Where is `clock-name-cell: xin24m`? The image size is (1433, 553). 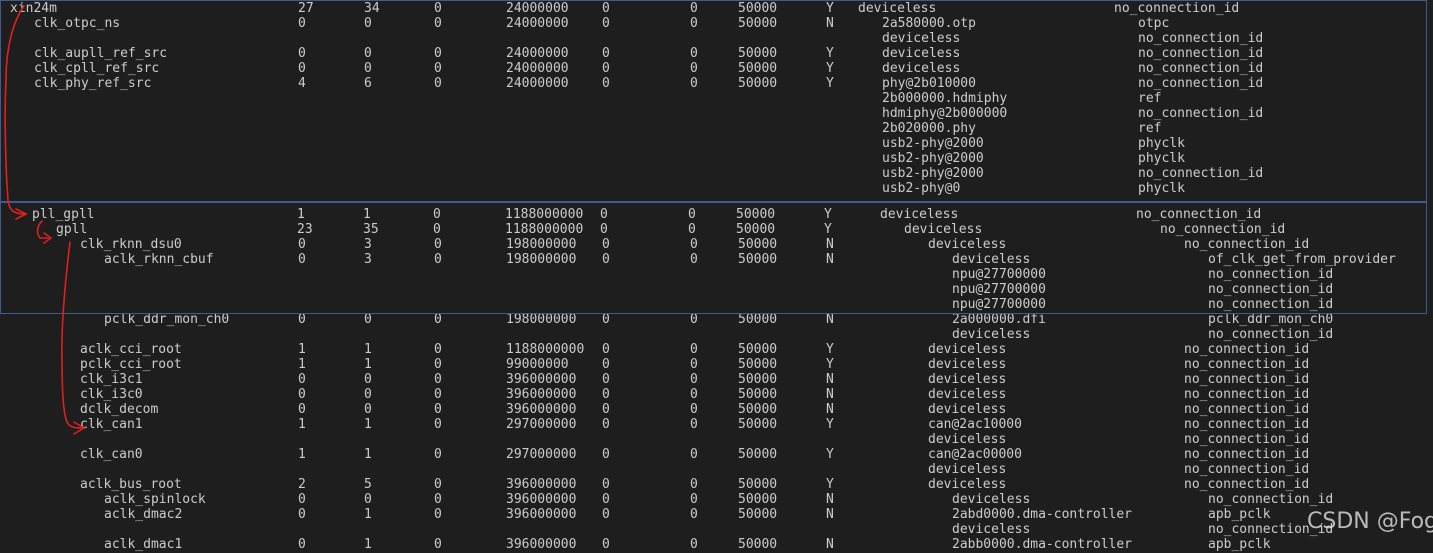 clock-name-cell: xin24m is located at coordinates (33, 8).